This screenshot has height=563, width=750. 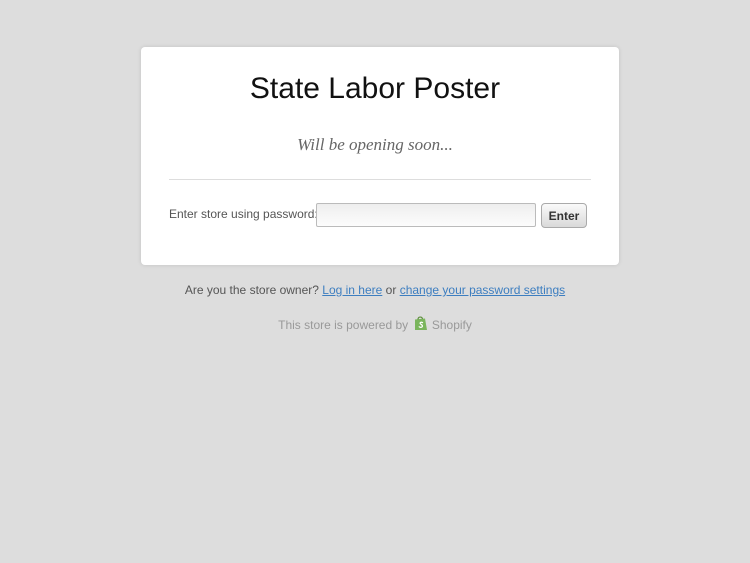 What do you see at coordinates (352, 290) in the screenshot?
I see `login-link: Log in here` at bounding box center [352, 290].